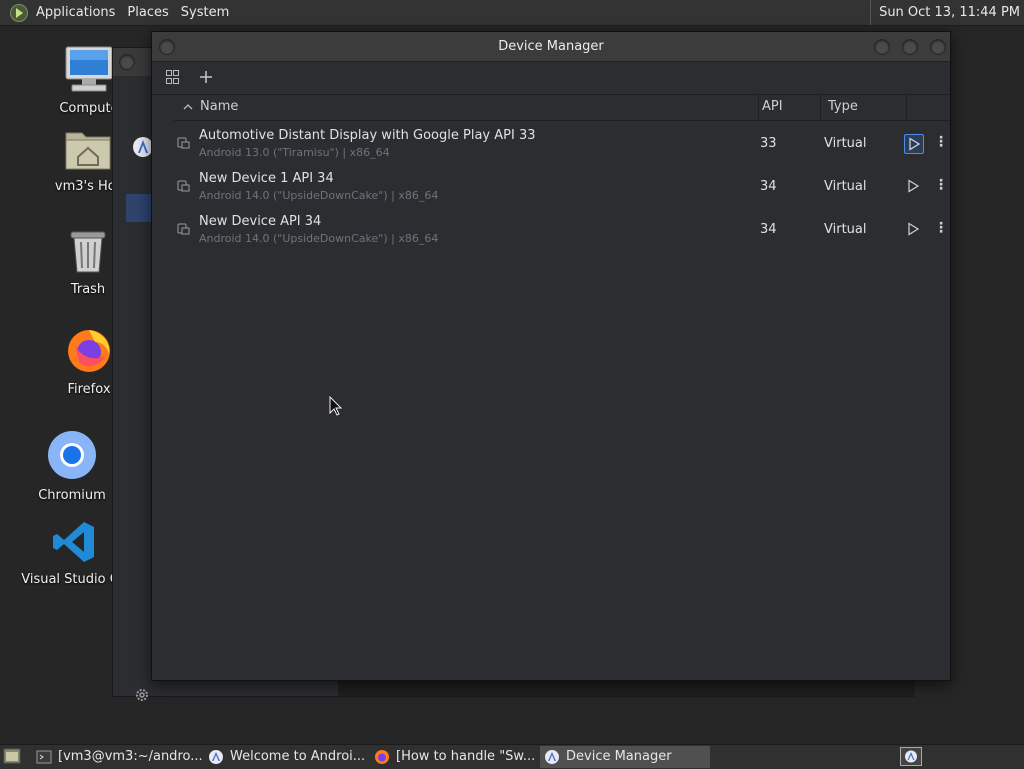 The width and height of the screenshot is (1024, 769). What do you see at coordinates (619, 756) in the screenshot?
I see `task-label: Device Manager` at bounding box center [619, 756].